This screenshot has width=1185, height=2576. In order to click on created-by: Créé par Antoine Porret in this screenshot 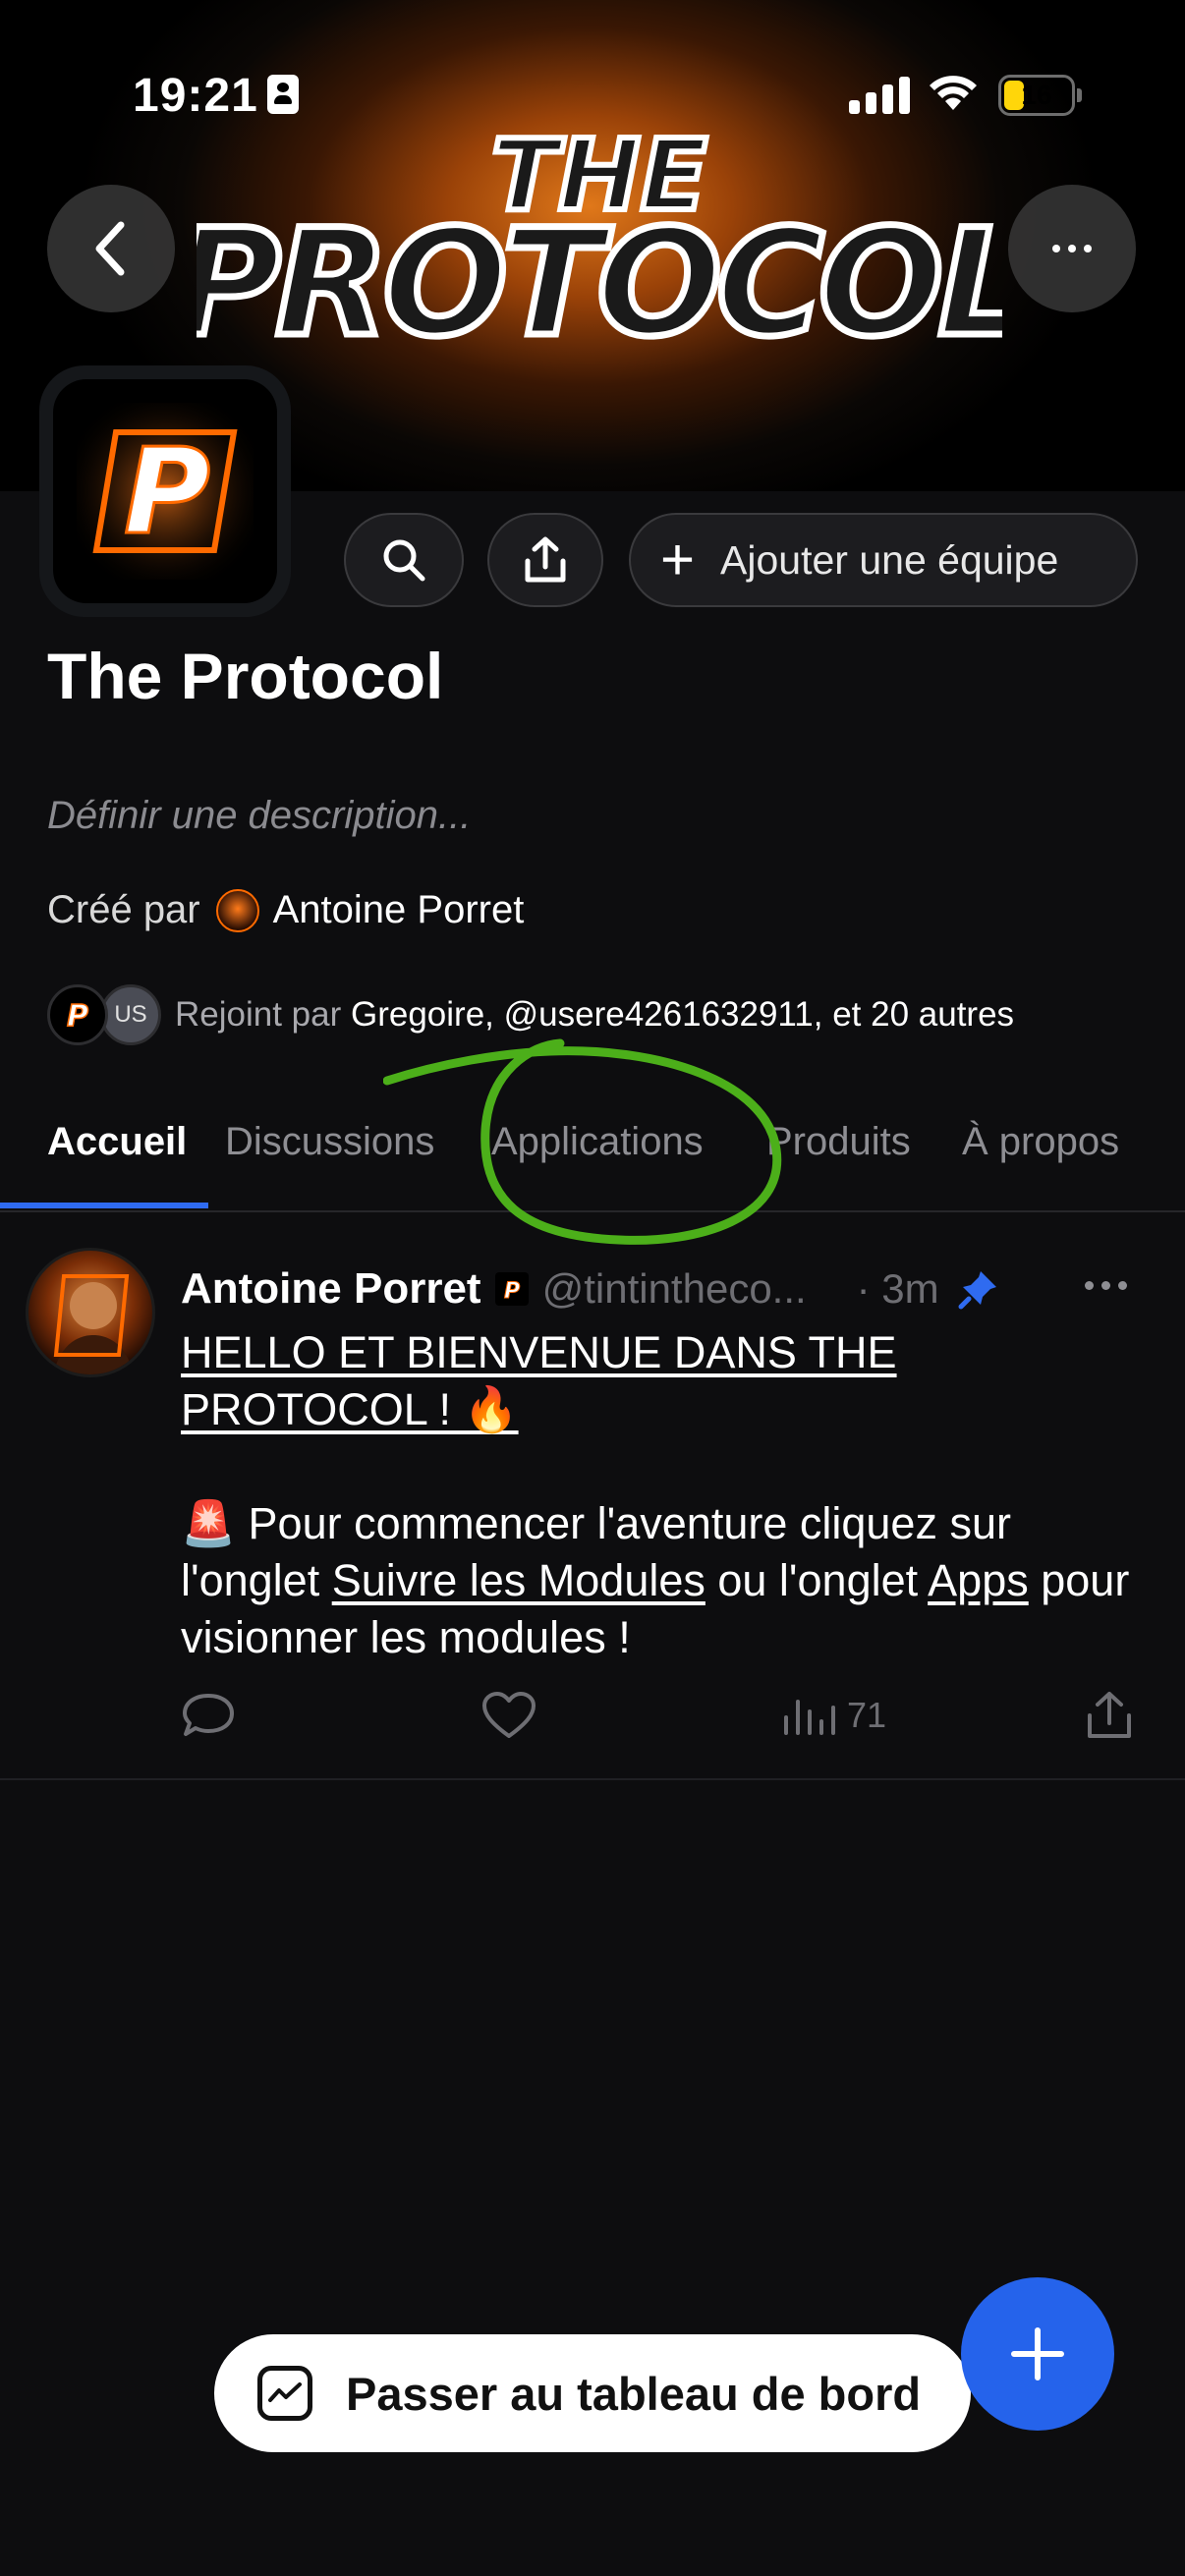, I will do `click(286, 910)`.